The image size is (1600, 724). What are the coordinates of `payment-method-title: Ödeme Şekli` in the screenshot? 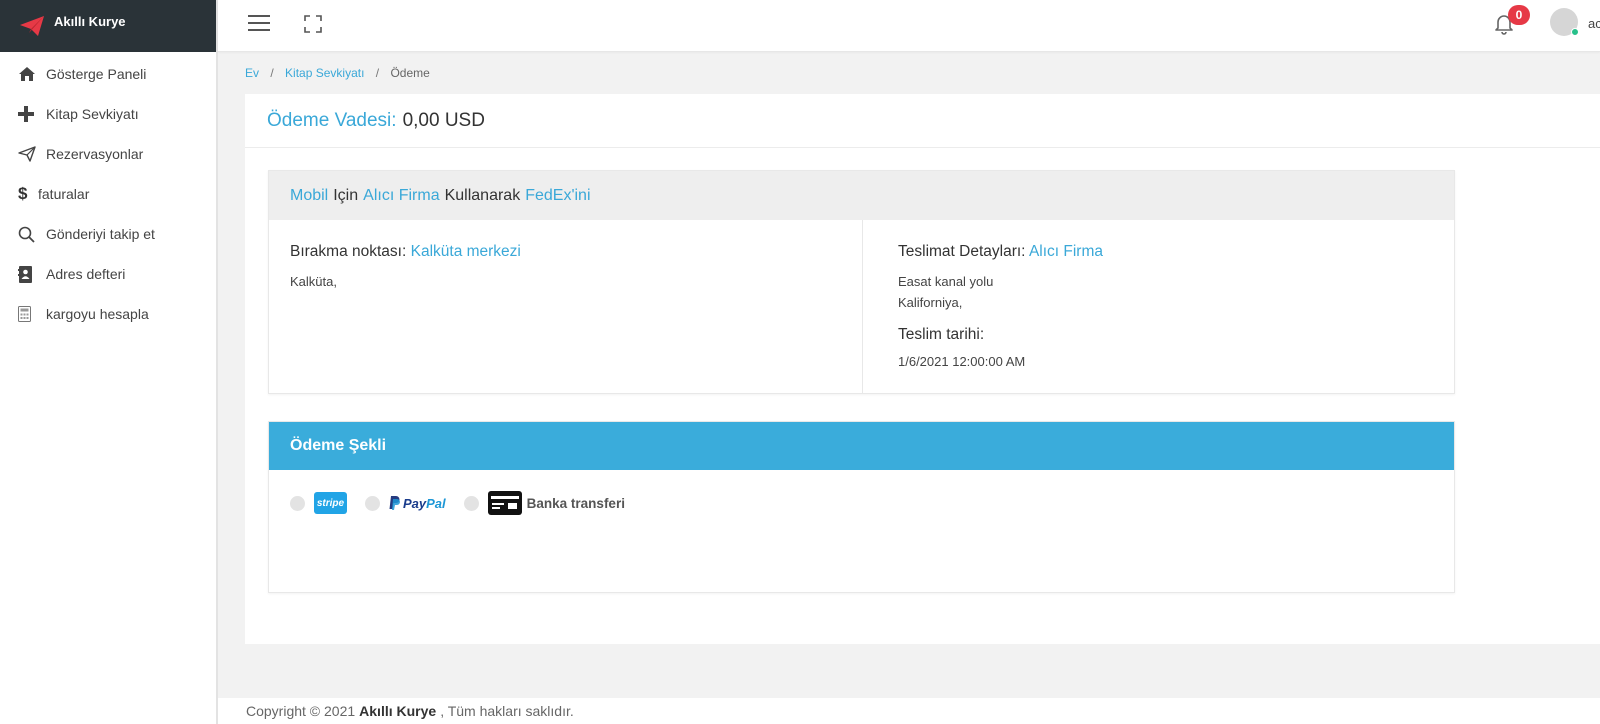 It's located at (861, 446).